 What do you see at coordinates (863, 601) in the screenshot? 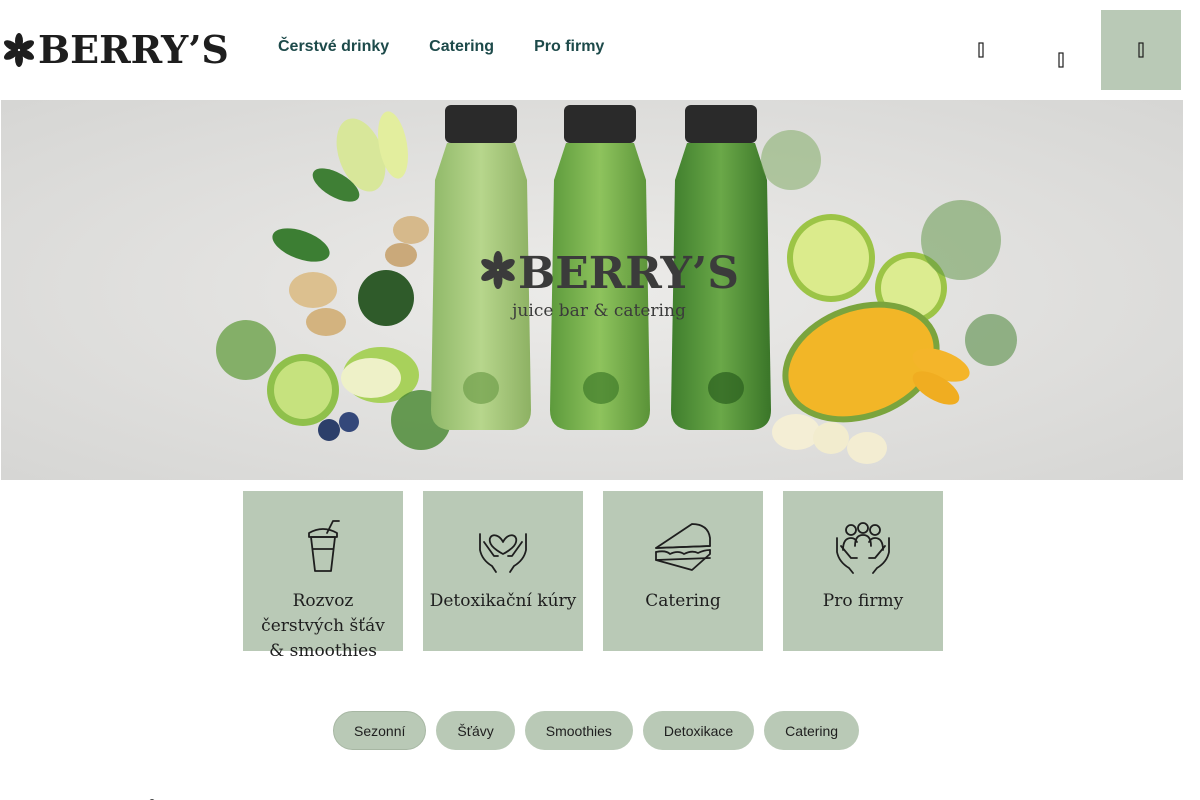
I see `tile-label: Pro firmy` at bounding box center [863, 601].